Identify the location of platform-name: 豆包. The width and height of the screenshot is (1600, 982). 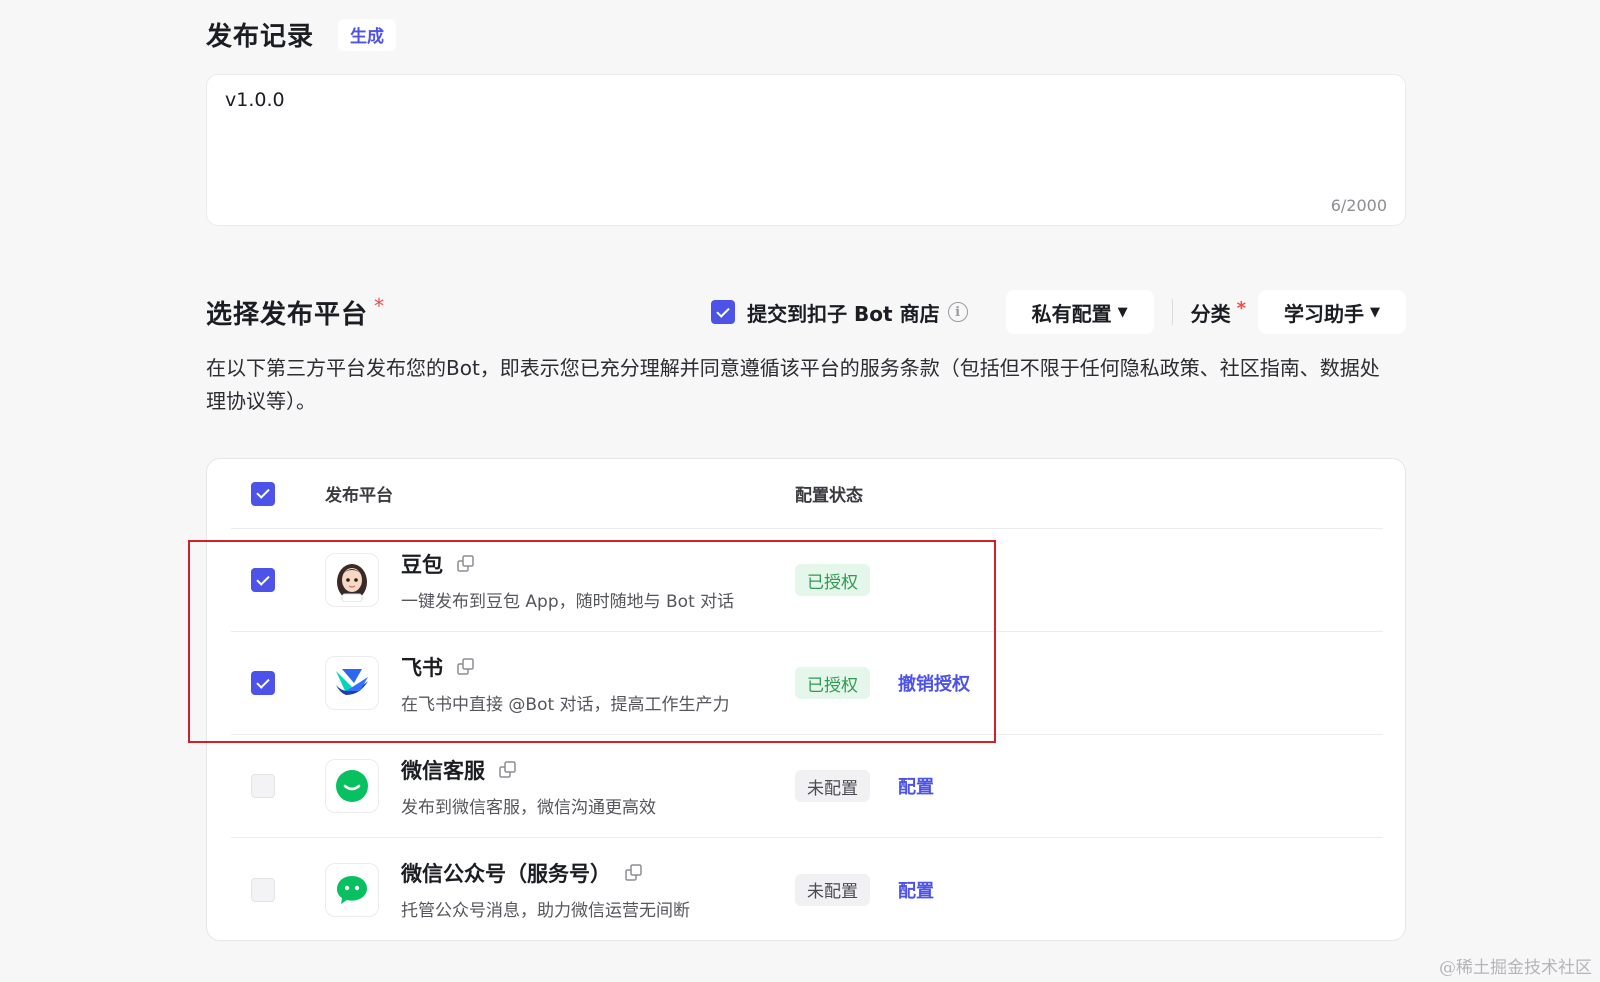
(422, 564).